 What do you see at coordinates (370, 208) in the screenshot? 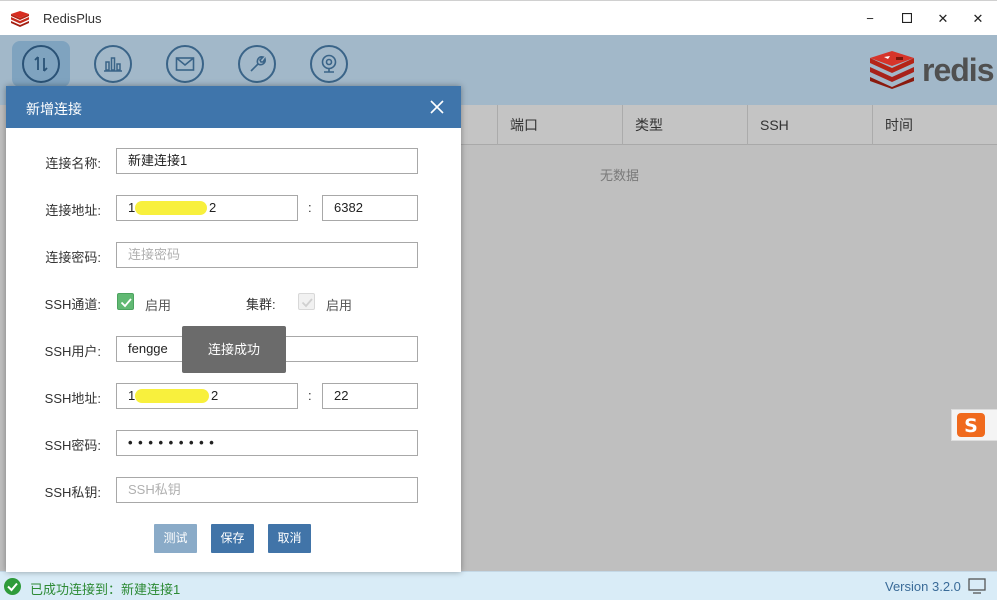
I see `connection-port-input: 6382` at bounding box center [370, 208].